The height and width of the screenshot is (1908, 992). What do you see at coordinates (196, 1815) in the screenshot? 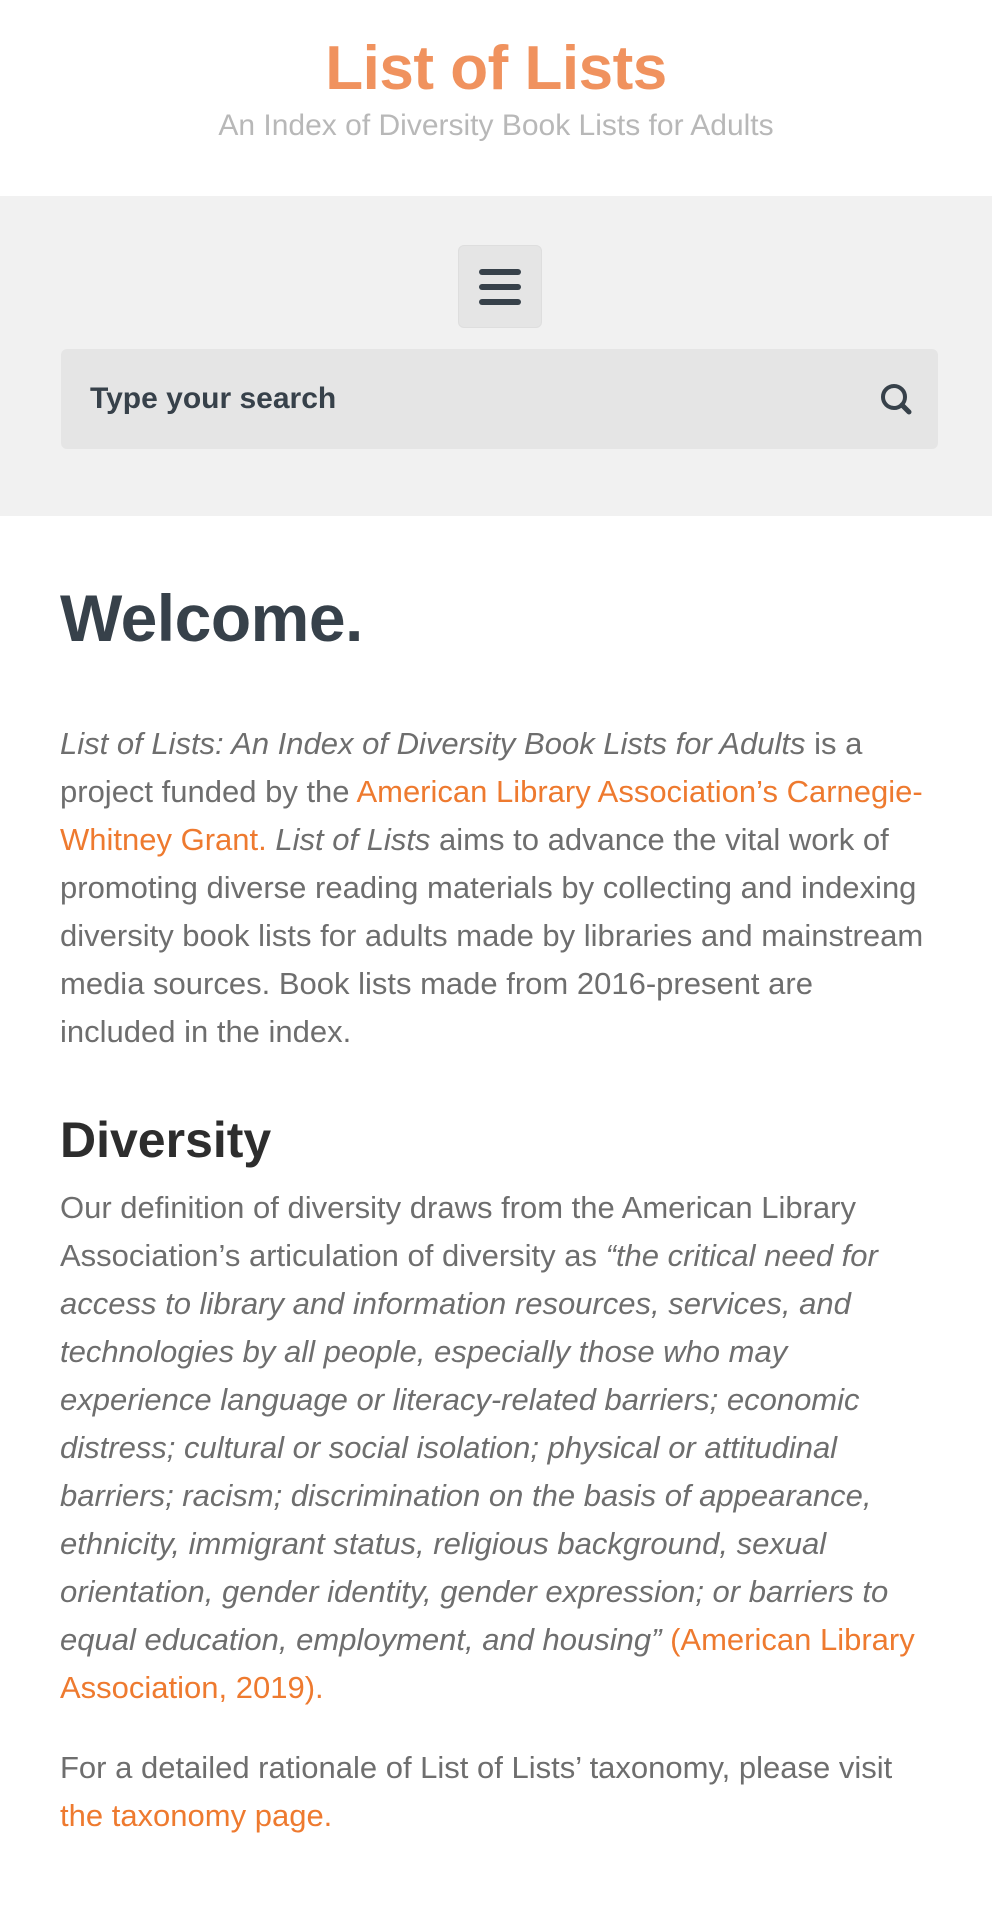
I see `taxonomy-page-link: the taxonomy page.` at bounding box center [196, 1815].